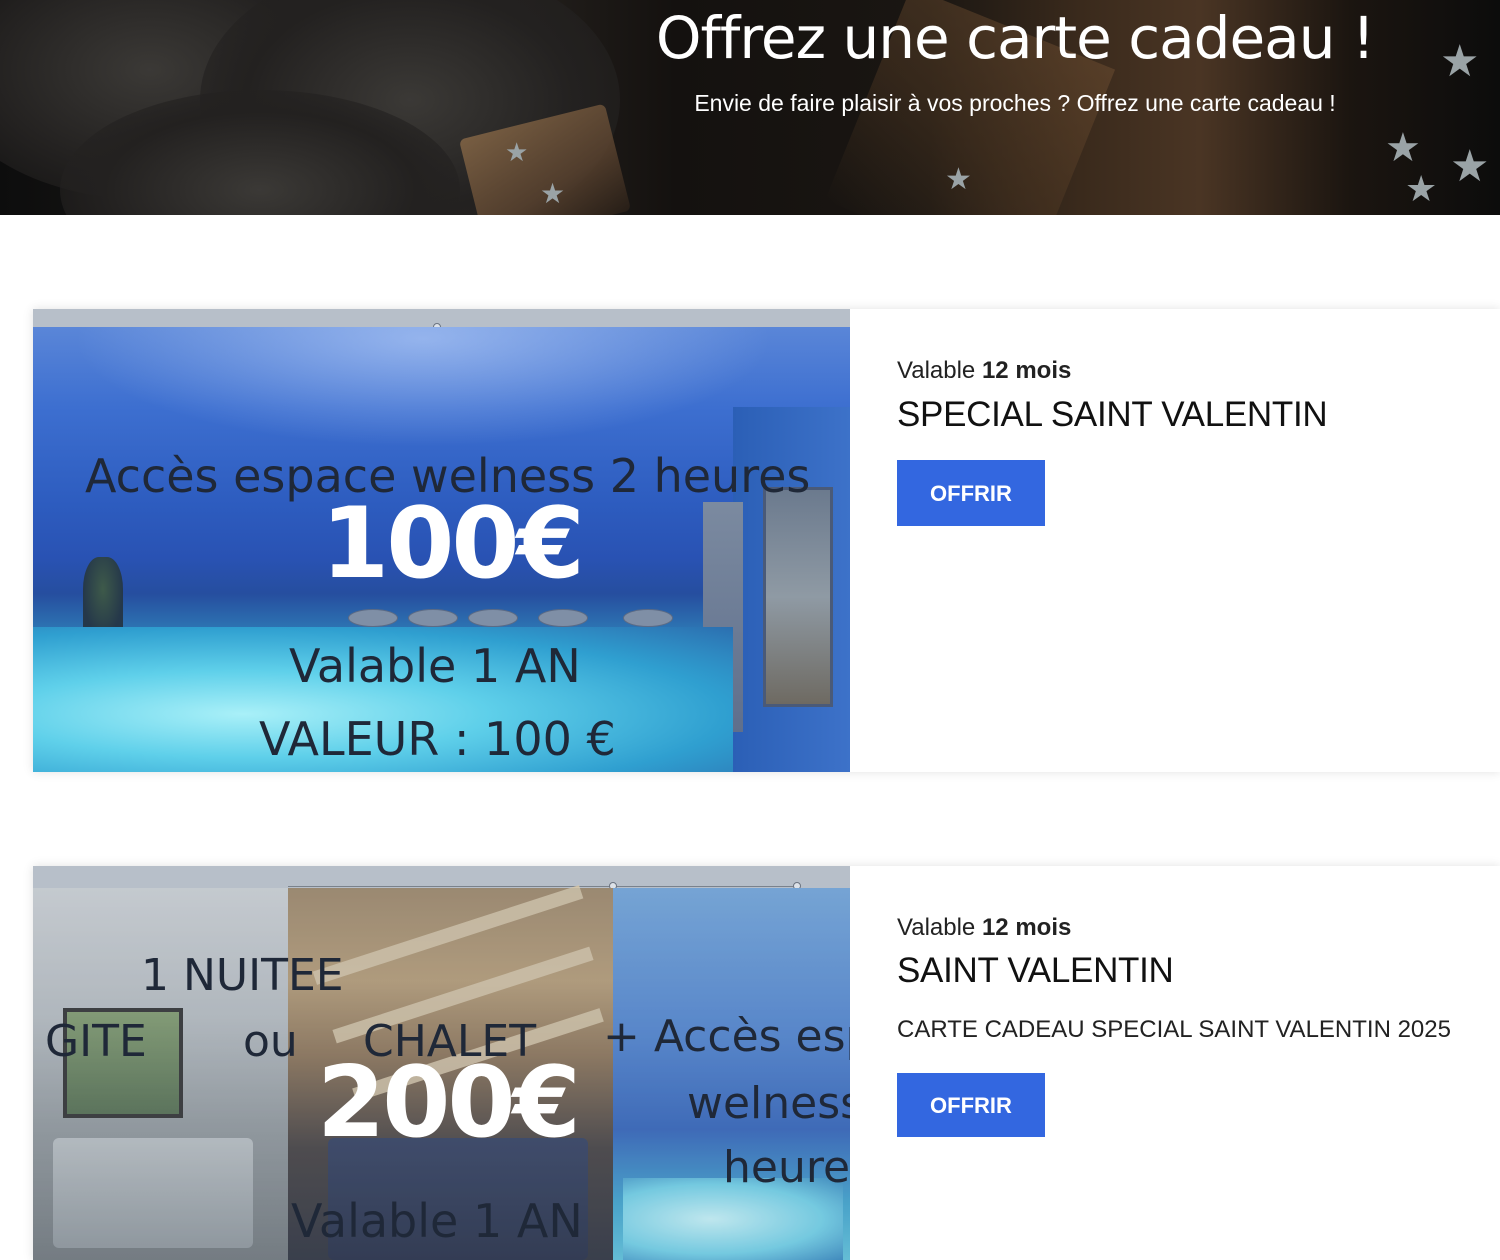  Describe the element at coordinates (1035, 970) in the screenshot. I see `gift-card-title: SAINT VALENTIN` at that location.